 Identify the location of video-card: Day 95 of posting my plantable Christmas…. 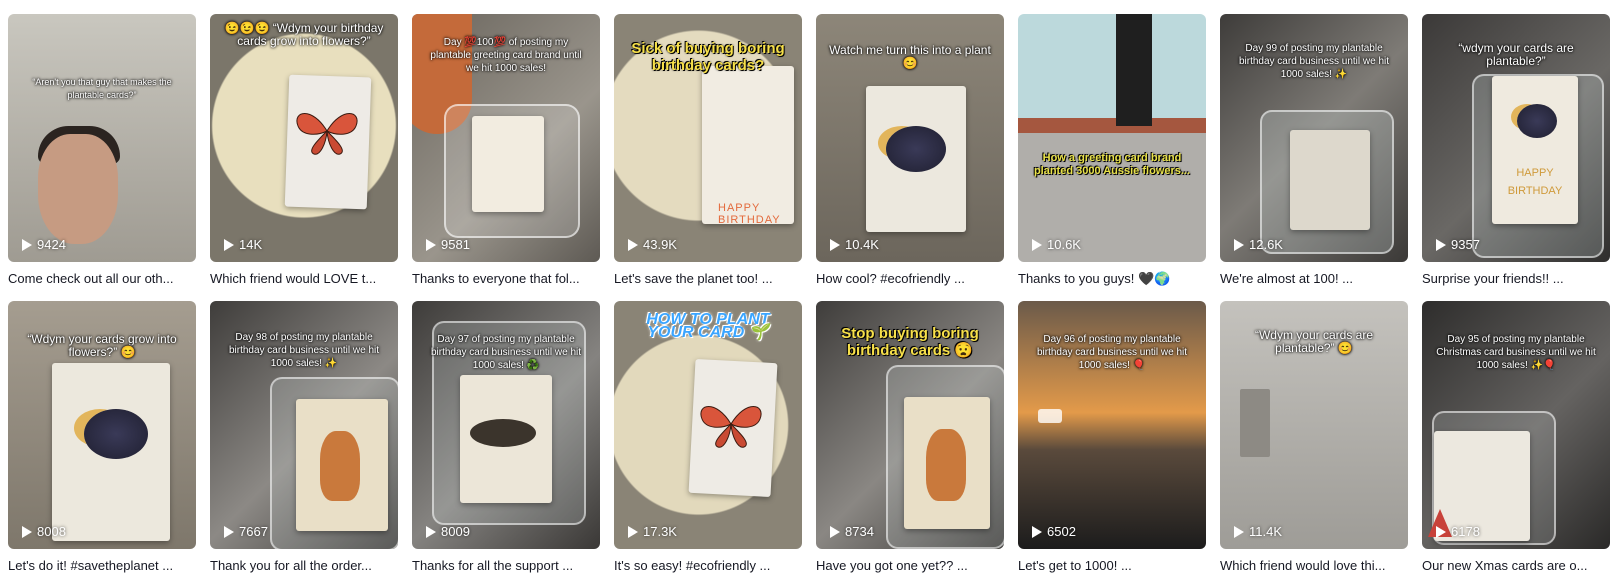
(1516, 444).